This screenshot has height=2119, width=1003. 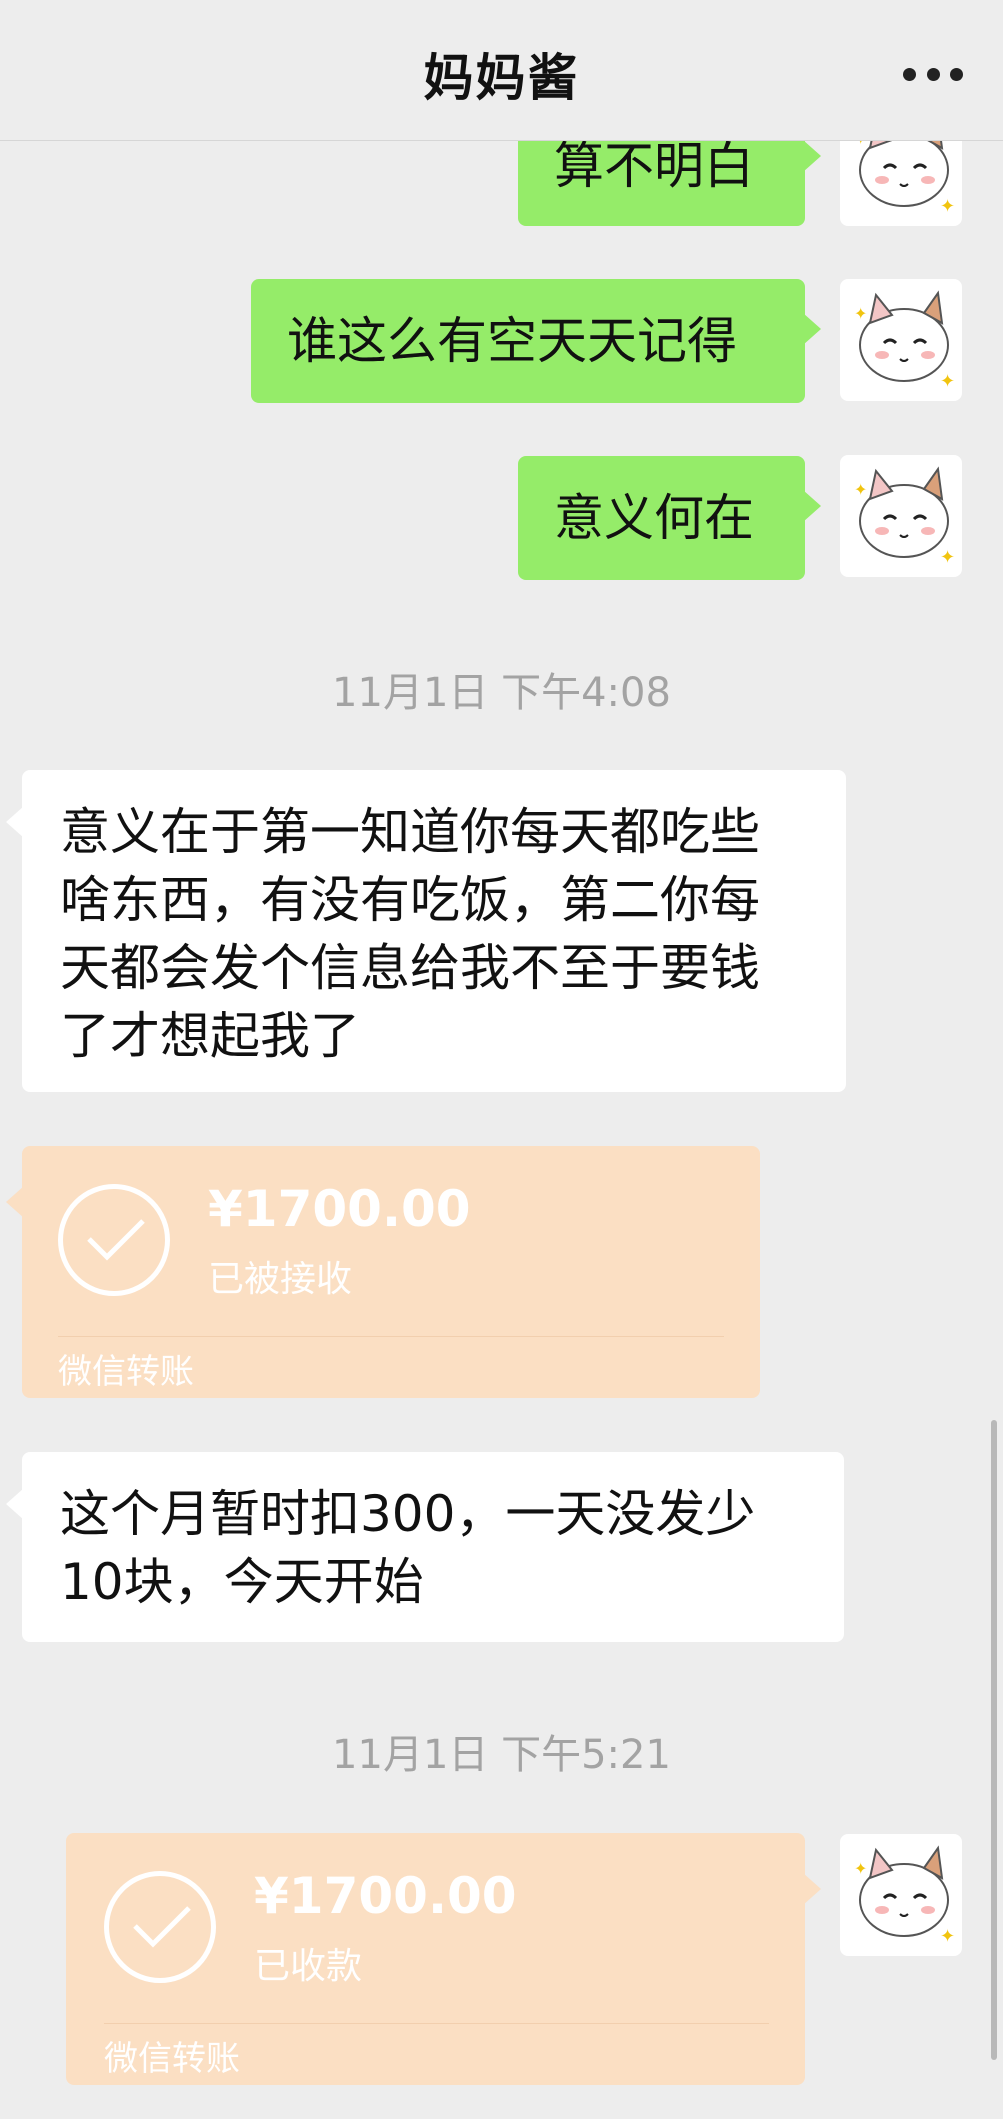 What do you see at coordinates (443, 1959) in the screenshot?
I see `wechat-transfer-card: ¥1700.00 已收款 微信转账` at bounding box center [443, 1959].